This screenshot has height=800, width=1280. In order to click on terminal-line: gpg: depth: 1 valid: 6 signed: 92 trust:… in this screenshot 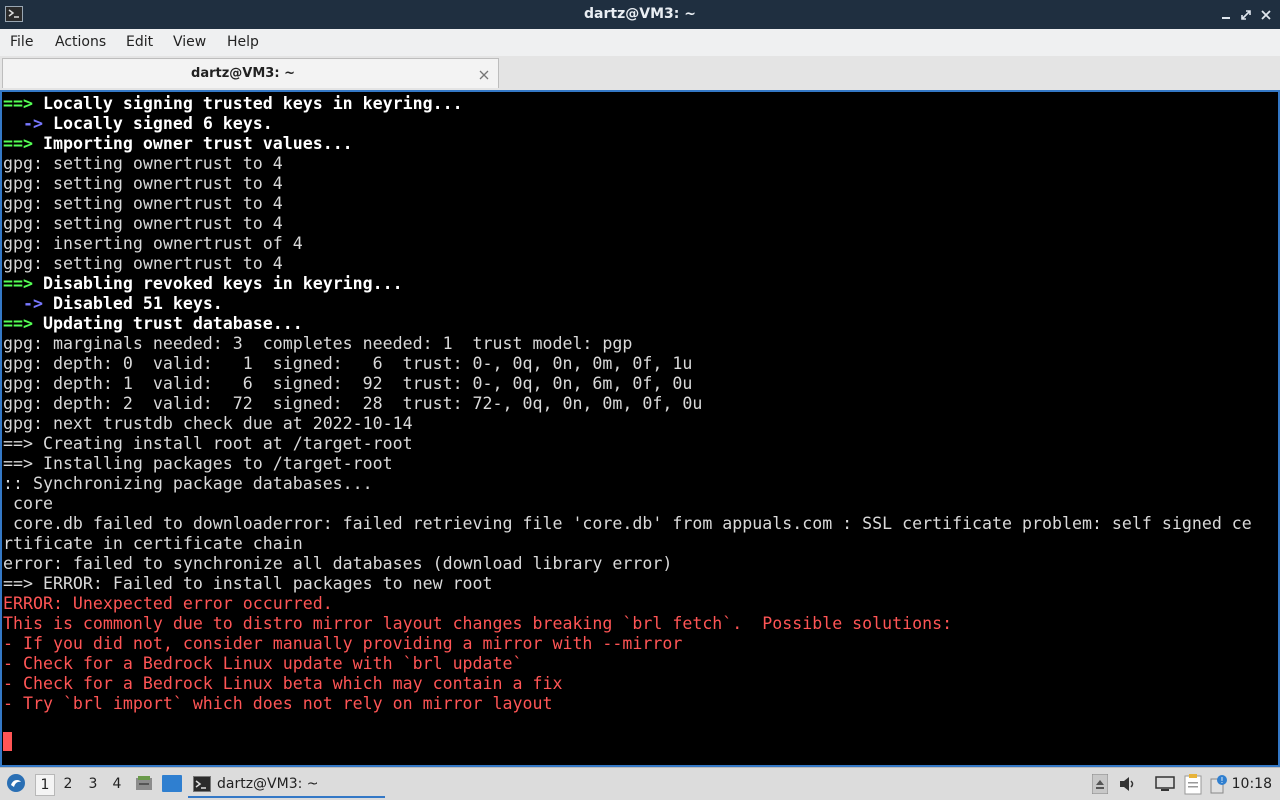, I will do `click(640, 384)`.